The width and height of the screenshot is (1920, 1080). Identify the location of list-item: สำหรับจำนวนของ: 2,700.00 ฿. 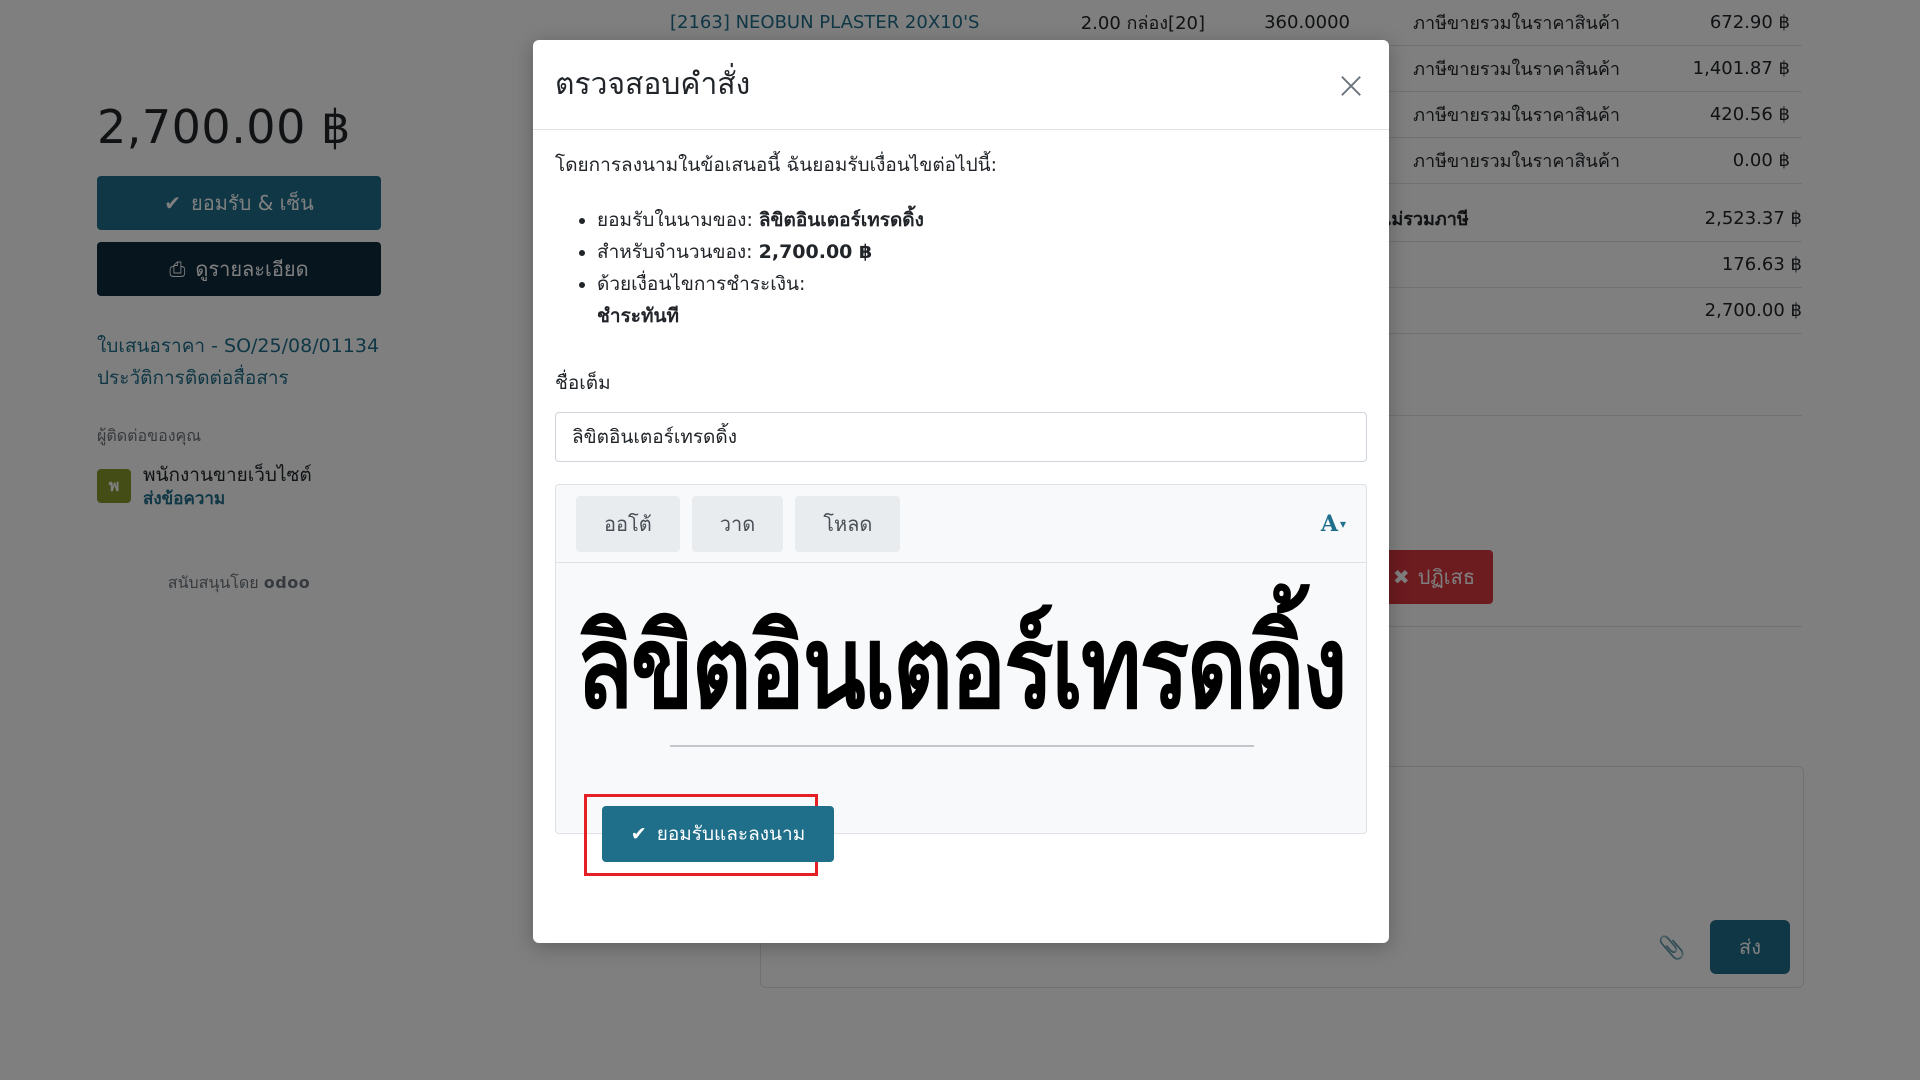
(982, 252).